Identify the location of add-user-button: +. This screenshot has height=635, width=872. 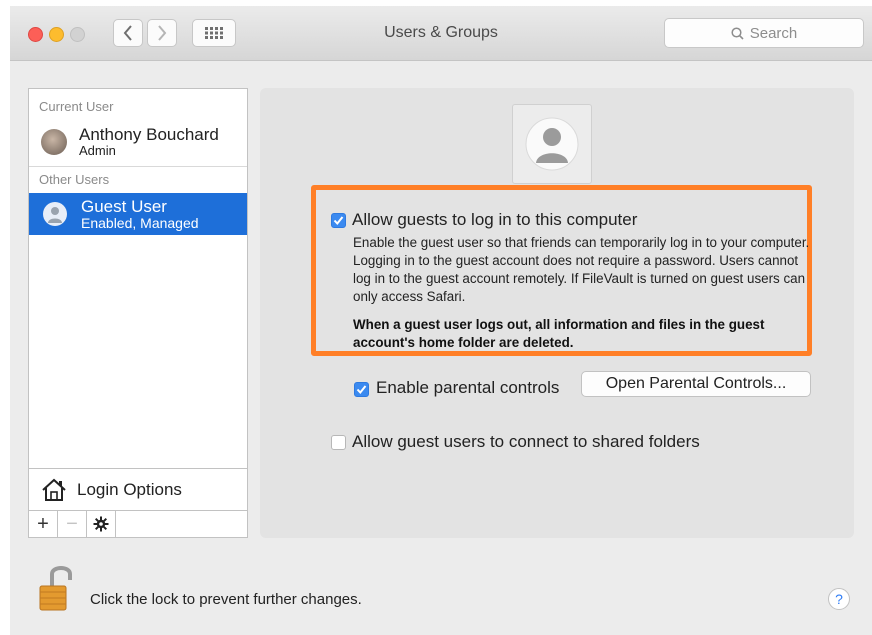
(43, 524).